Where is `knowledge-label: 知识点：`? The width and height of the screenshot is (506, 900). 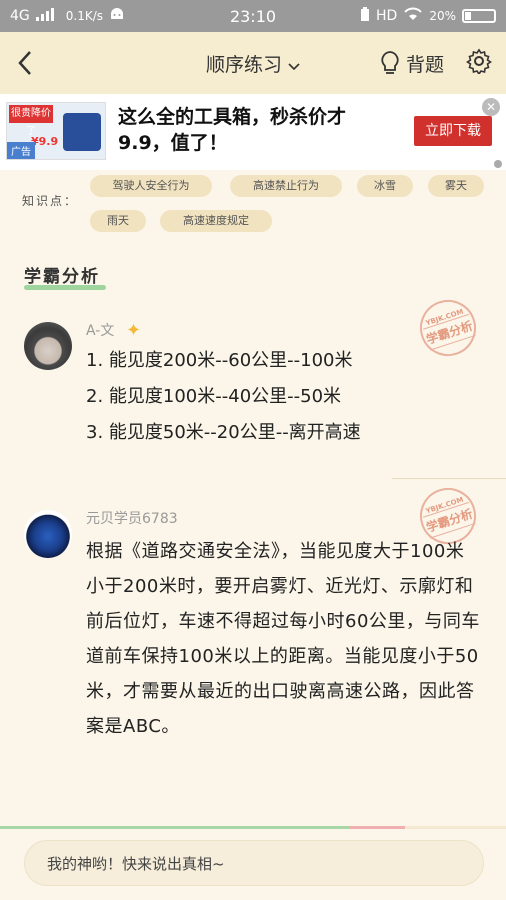 knowledge-label: 知识点： is located at coordinates (50, 201).